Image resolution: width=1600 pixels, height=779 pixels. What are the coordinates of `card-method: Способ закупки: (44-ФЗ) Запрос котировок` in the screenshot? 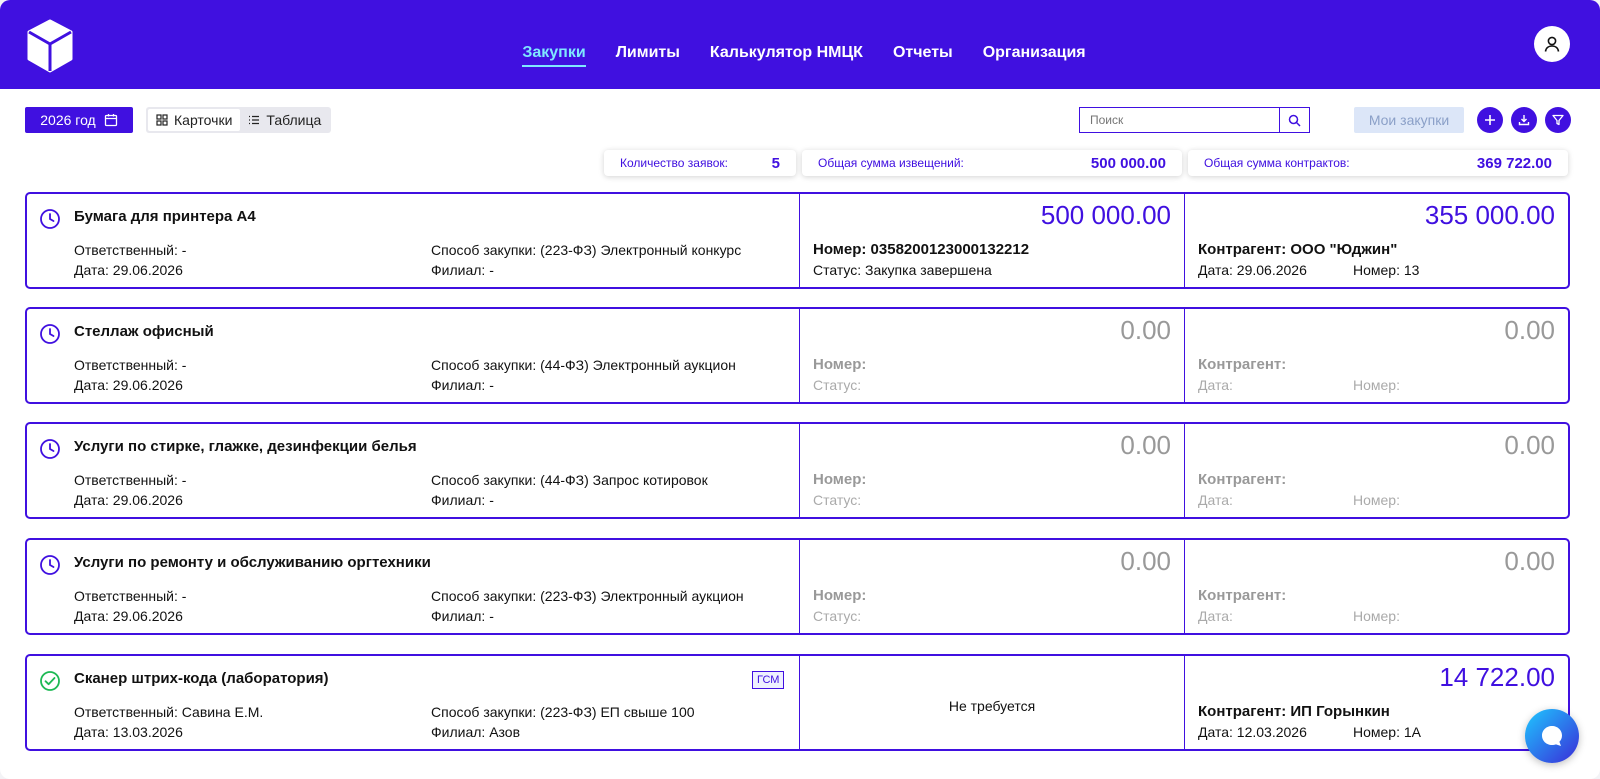 It's located at (569, 480).